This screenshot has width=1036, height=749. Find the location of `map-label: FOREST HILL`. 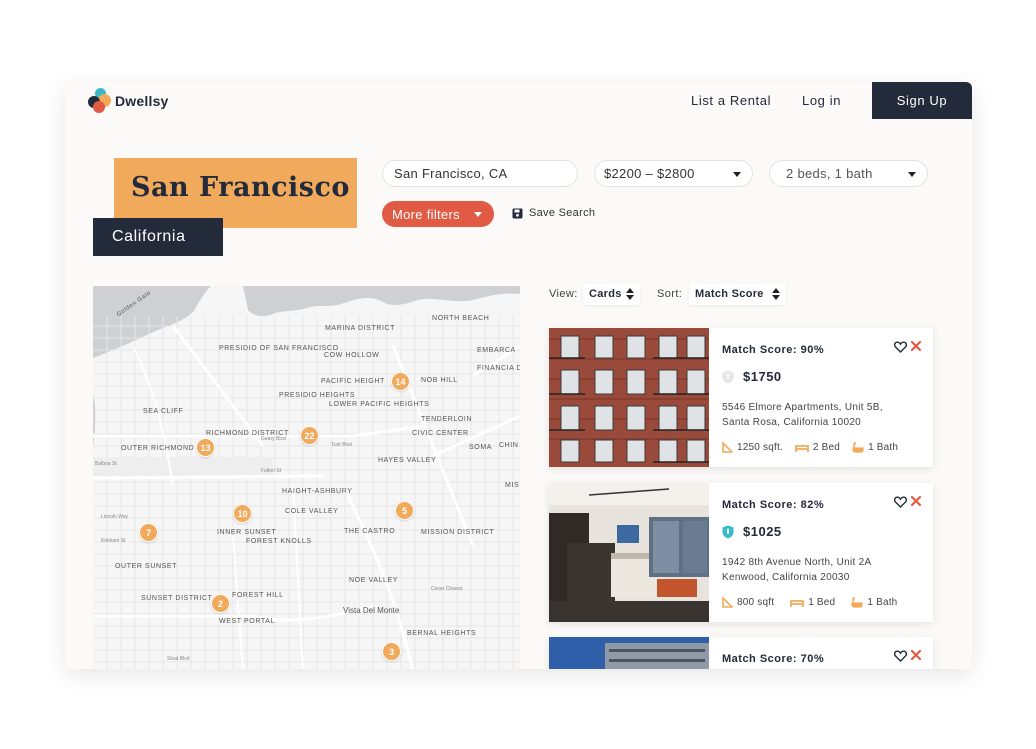

map-label: FOREST HILL is located at coordinates (258, 595).